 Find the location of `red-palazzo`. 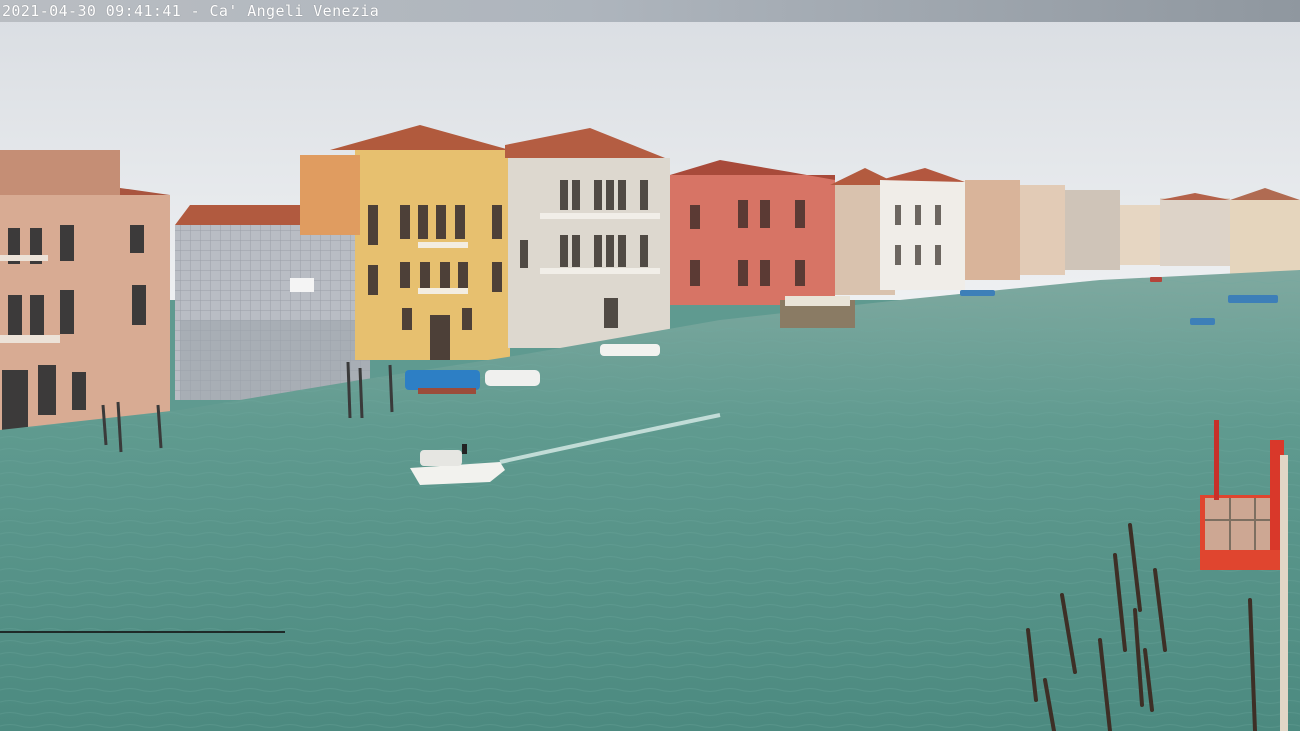

red-palazzo is located at coordinates (752, 232).